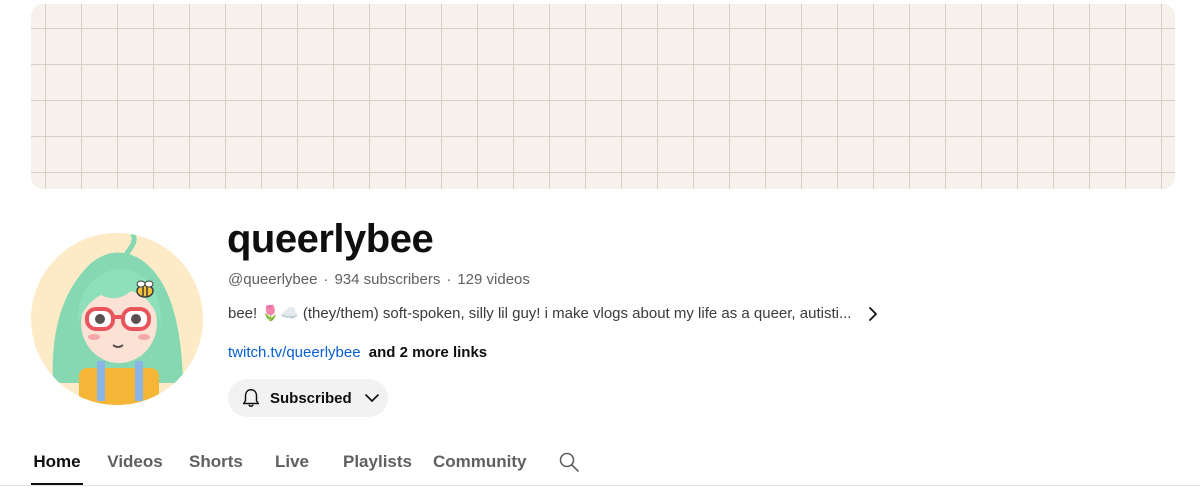 This screenshot has width=1200, height=498. I want to click on channel-handle: @queerlybee, so click(273, 279).